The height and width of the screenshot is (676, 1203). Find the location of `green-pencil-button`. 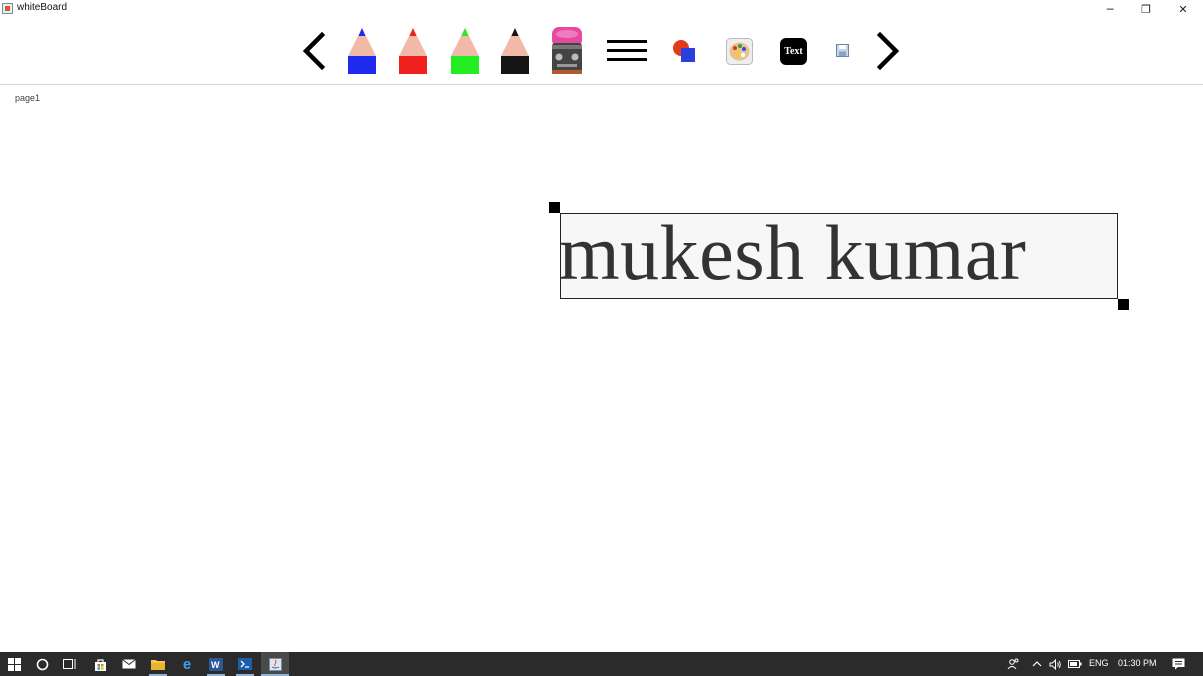

green-pencil-button is located at coordinates (465, 50).